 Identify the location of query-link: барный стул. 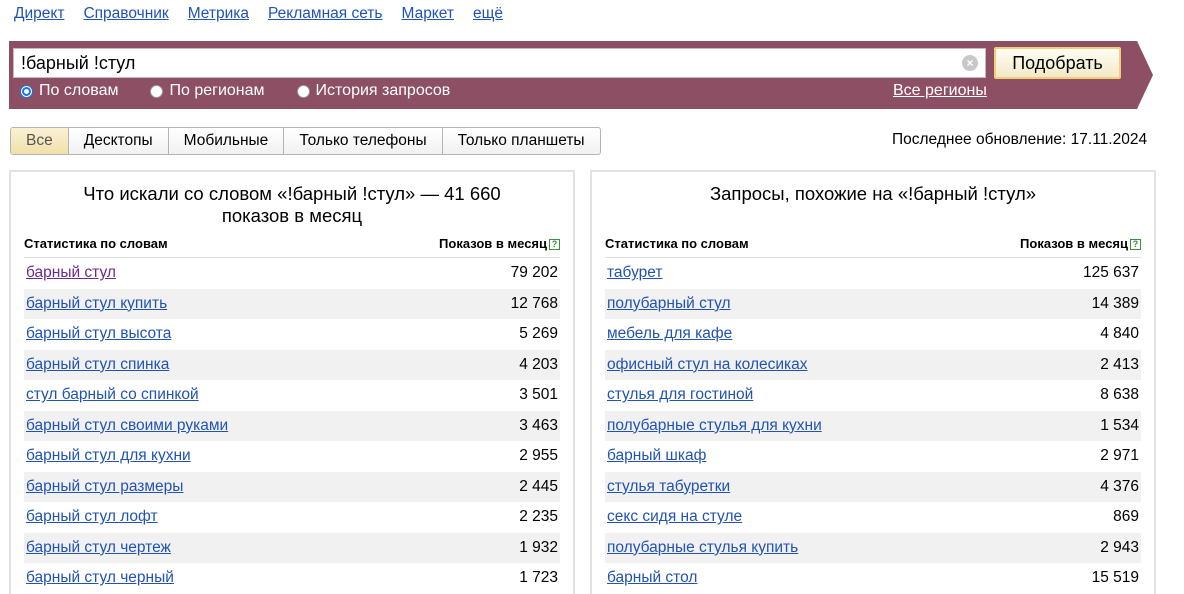
(71, 273).